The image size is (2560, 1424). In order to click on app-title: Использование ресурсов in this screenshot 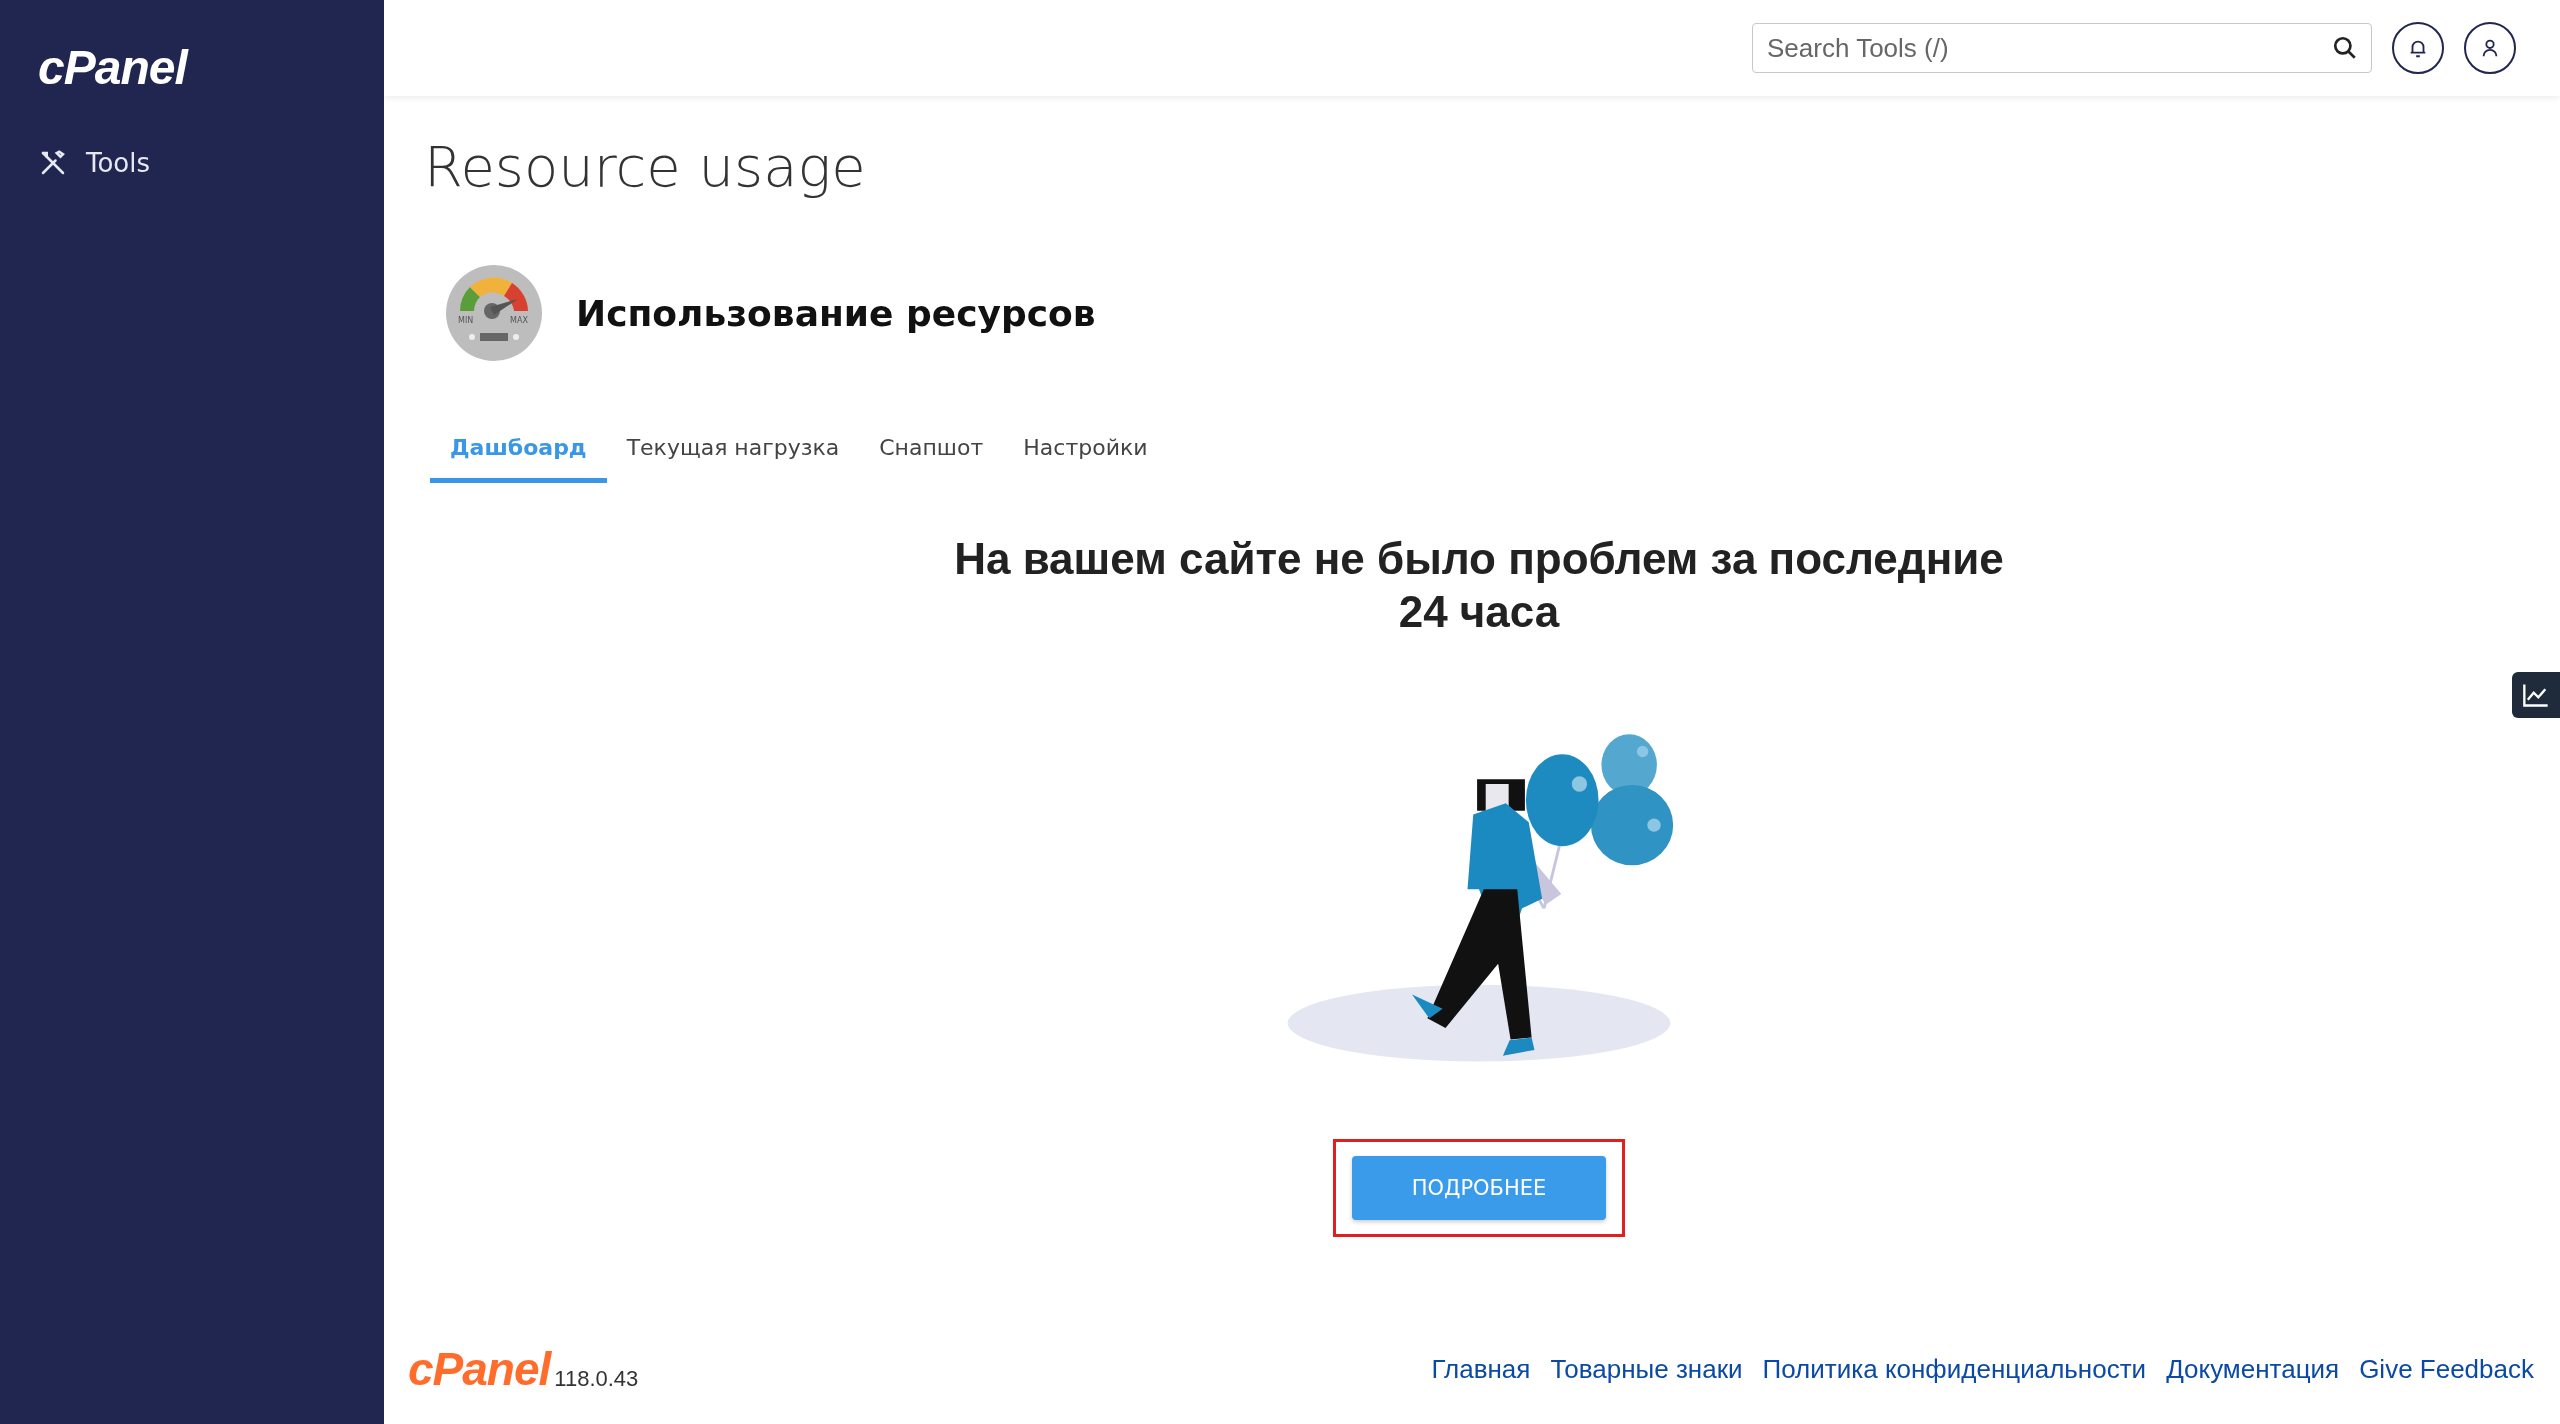, I will do `click(836, 313)`.